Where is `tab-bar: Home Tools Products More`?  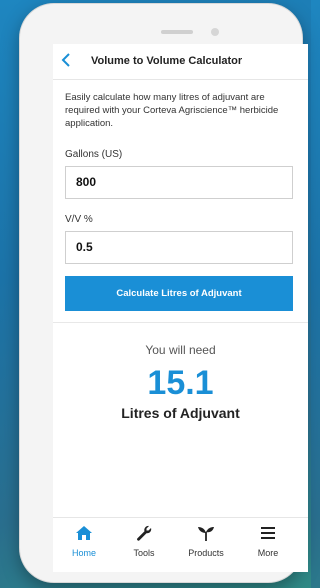
tab-bar: Home Tools Products More is located at coordinates (180, 544).